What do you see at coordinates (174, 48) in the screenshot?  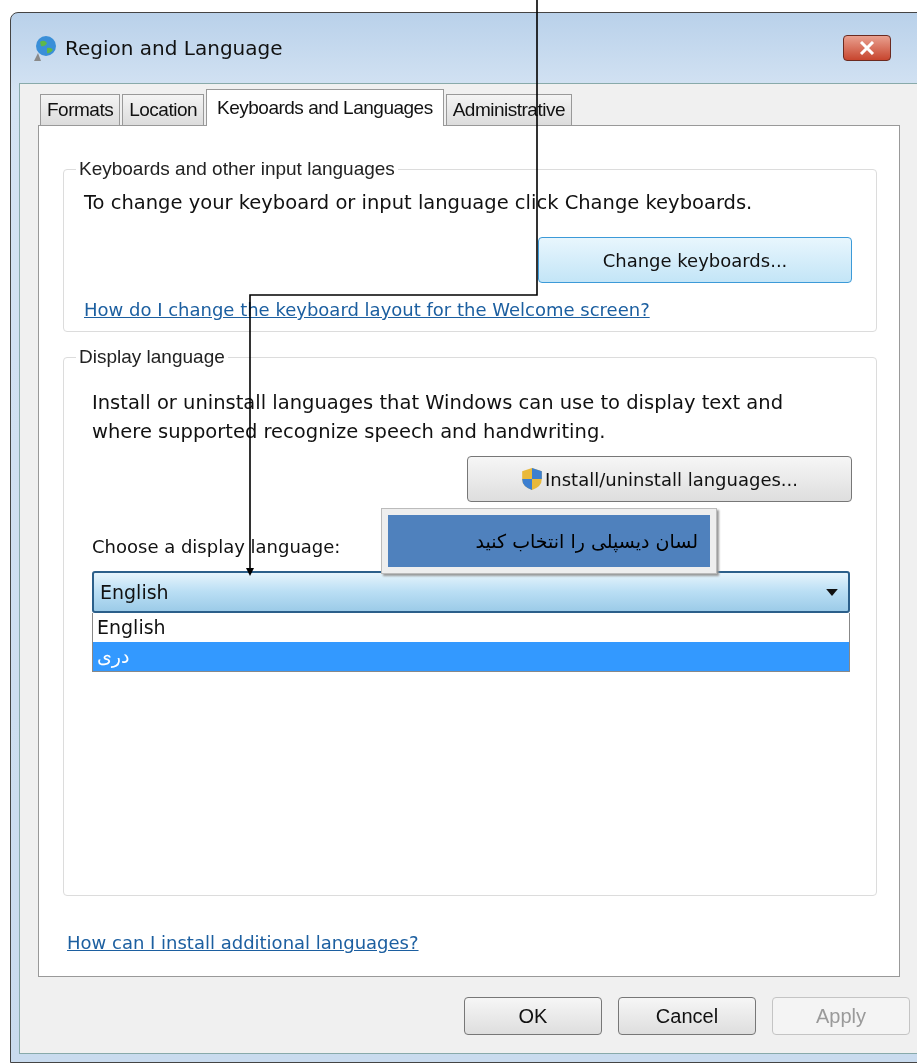 I see `window-title: Region and Language` at bounding box center [174, 48].